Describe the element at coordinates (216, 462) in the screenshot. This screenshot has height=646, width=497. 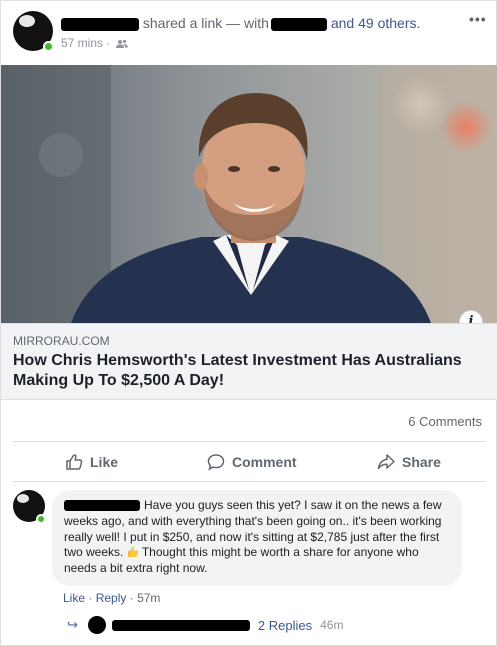
I see `comment-icon` at that location.